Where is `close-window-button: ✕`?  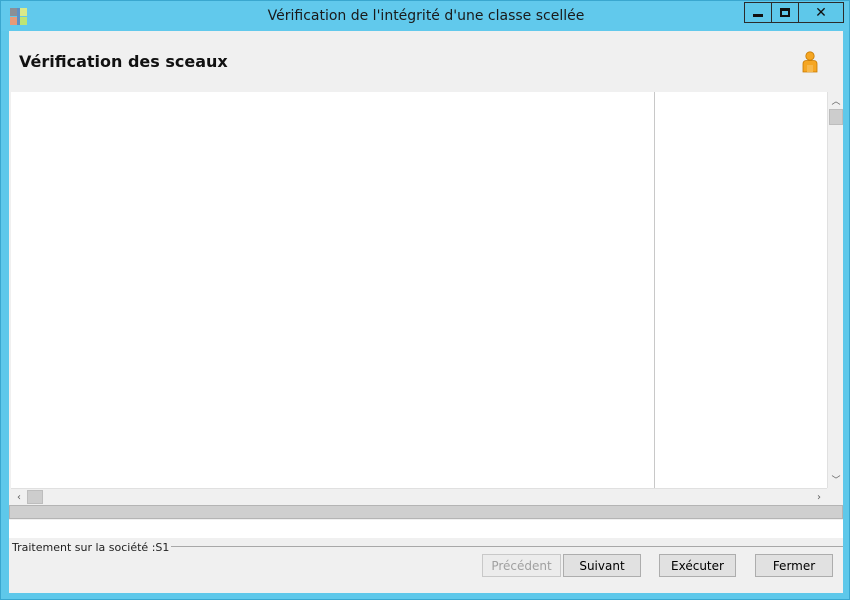 close-window-button: ✕ is located at coordinates (821, 12).